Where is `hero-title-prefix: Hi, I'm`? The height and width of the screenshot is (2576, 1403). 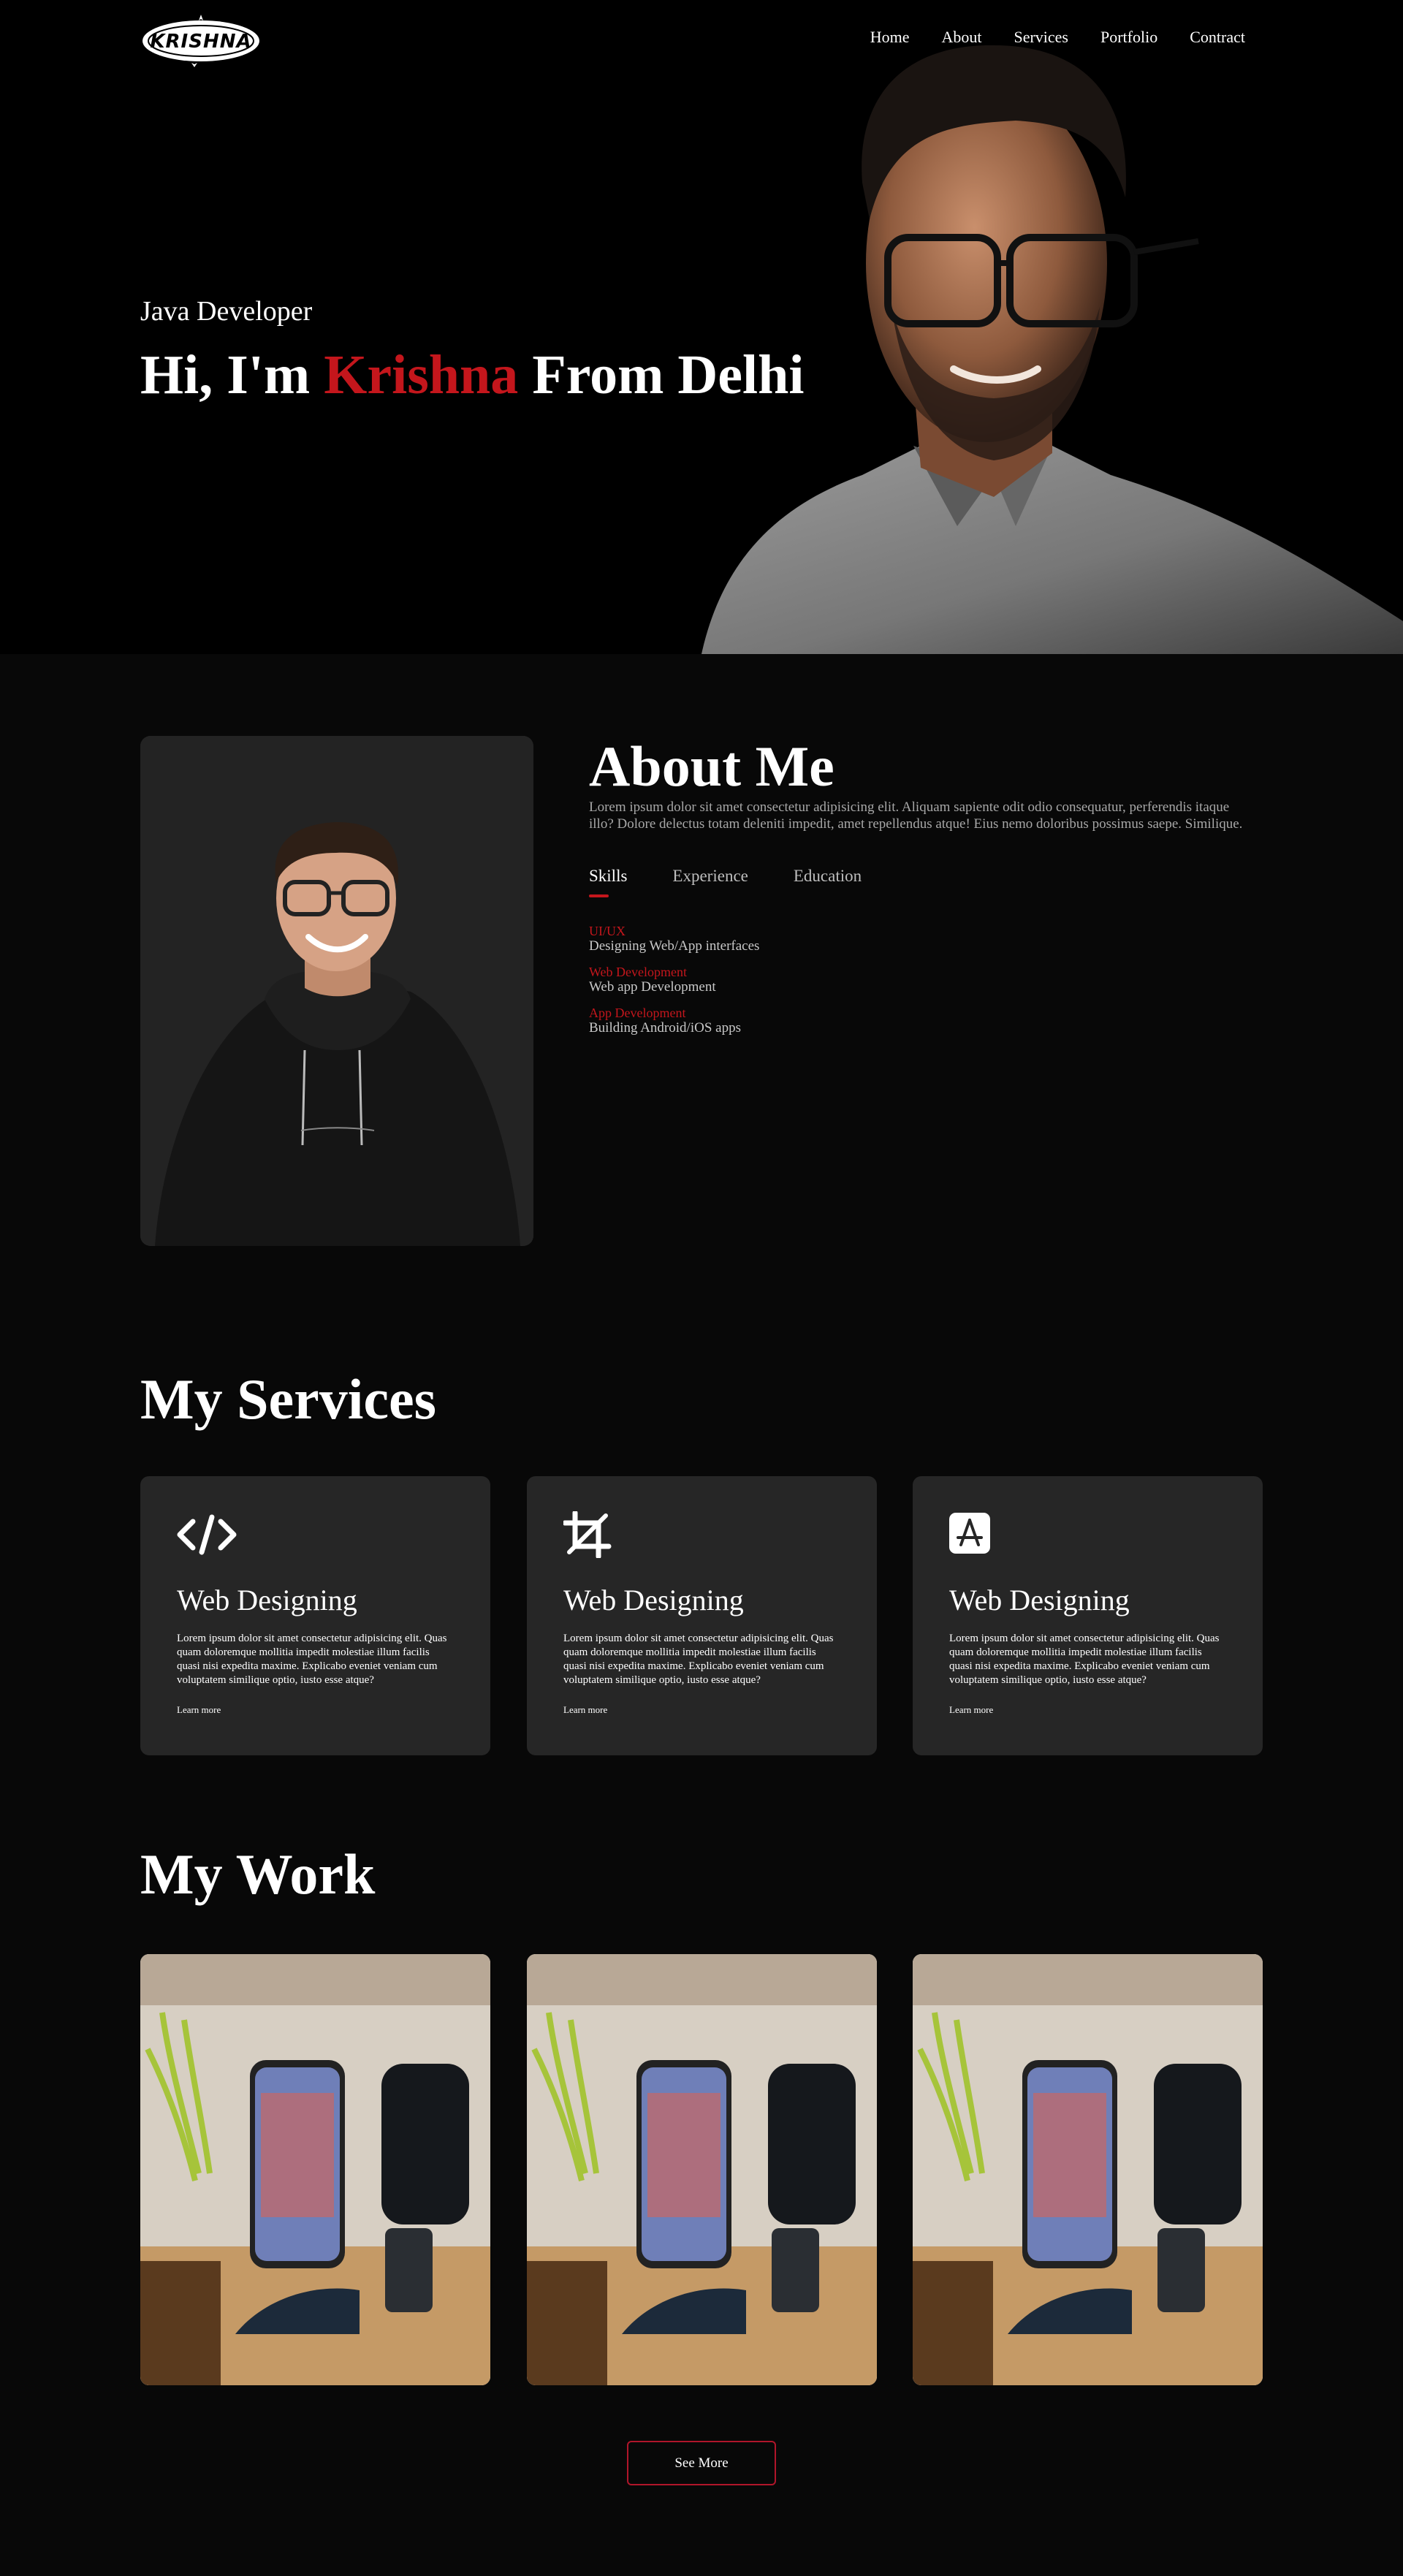 hero-title-prefix: Hi, I'm is located at coordinates (232, 375).